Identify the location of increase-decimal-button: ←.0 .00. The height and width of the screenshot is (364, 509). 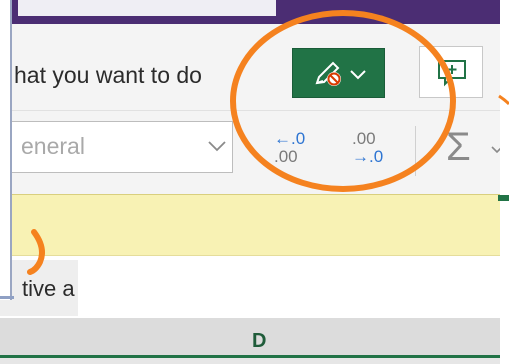
(295, 150).